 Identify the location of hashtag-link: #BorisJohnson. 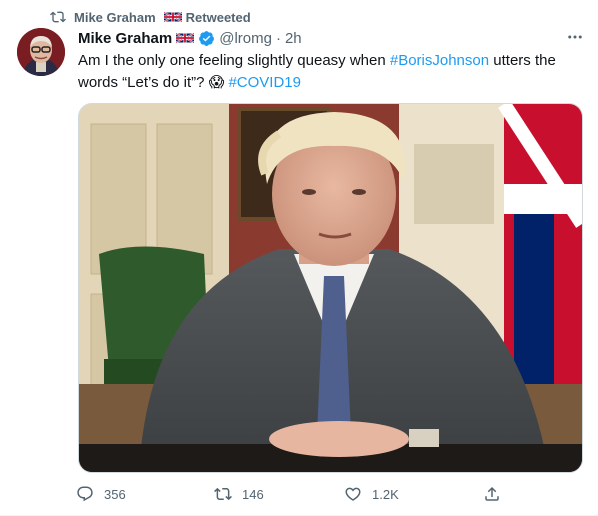
(439, 60).